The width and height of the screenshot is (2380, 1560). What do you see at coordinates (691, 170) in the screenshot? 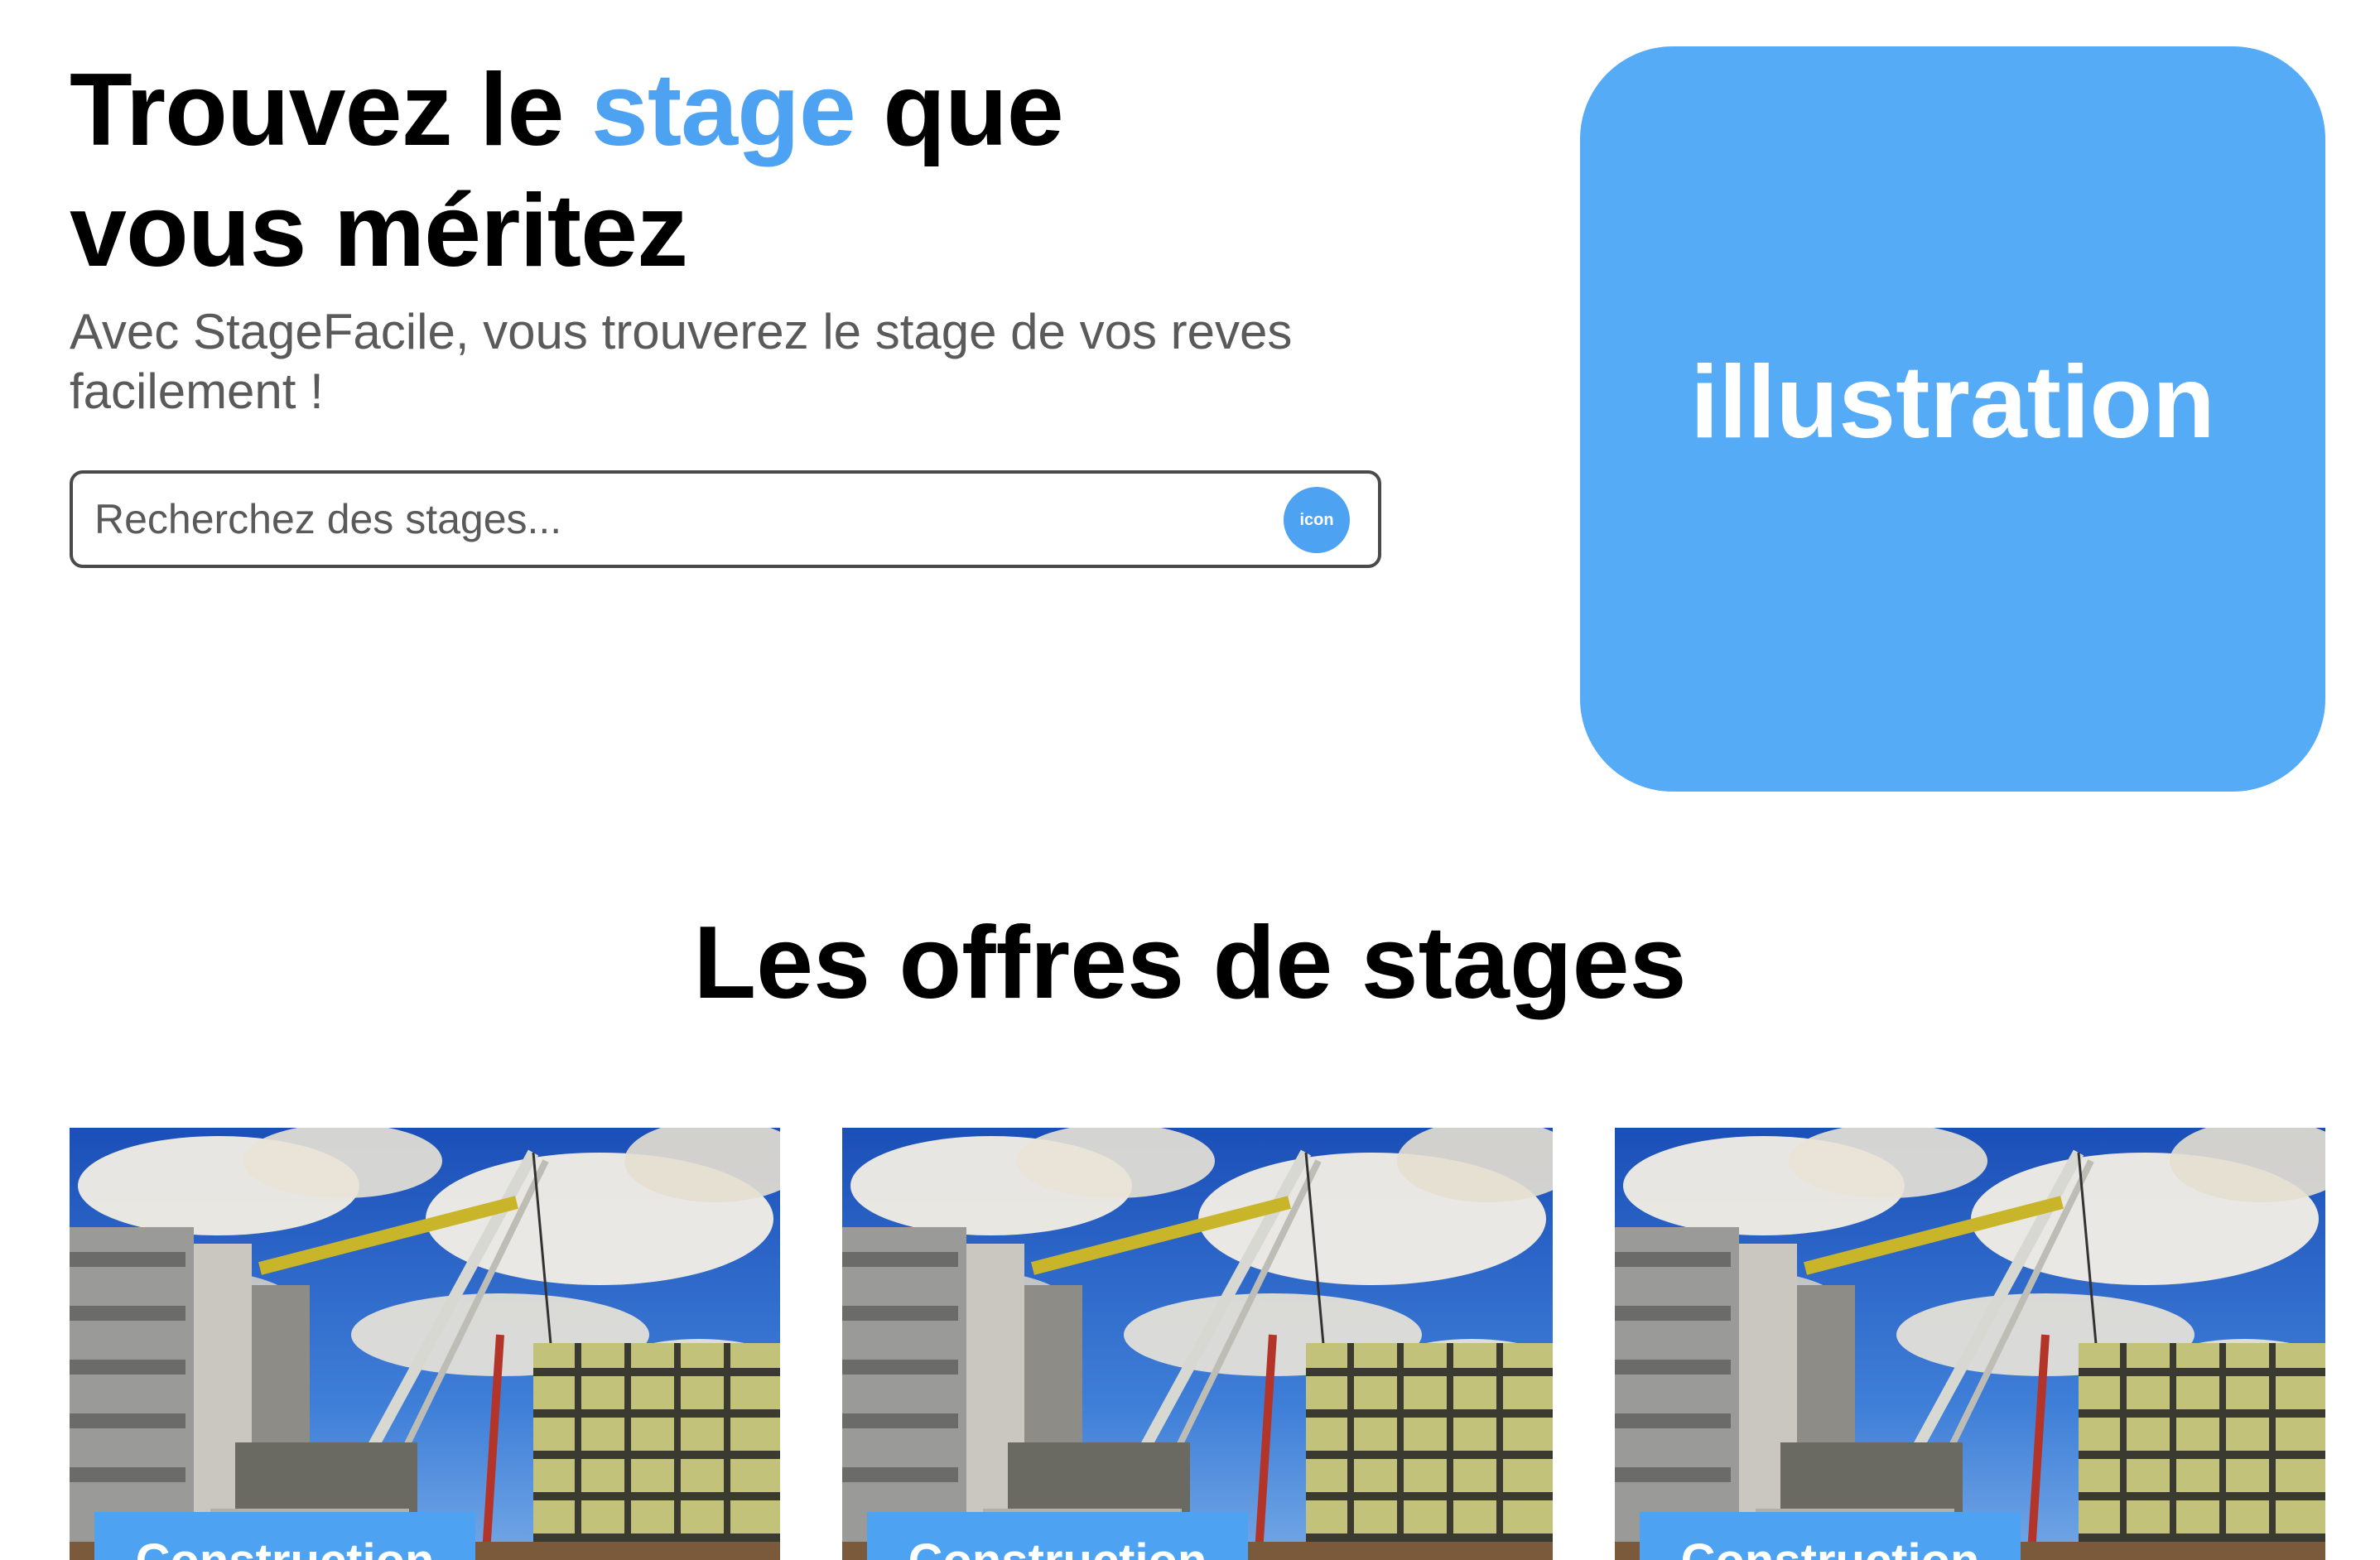
I see `hero-title: Trouvez le stage que vous méritez` at bounding box center [691, 170].